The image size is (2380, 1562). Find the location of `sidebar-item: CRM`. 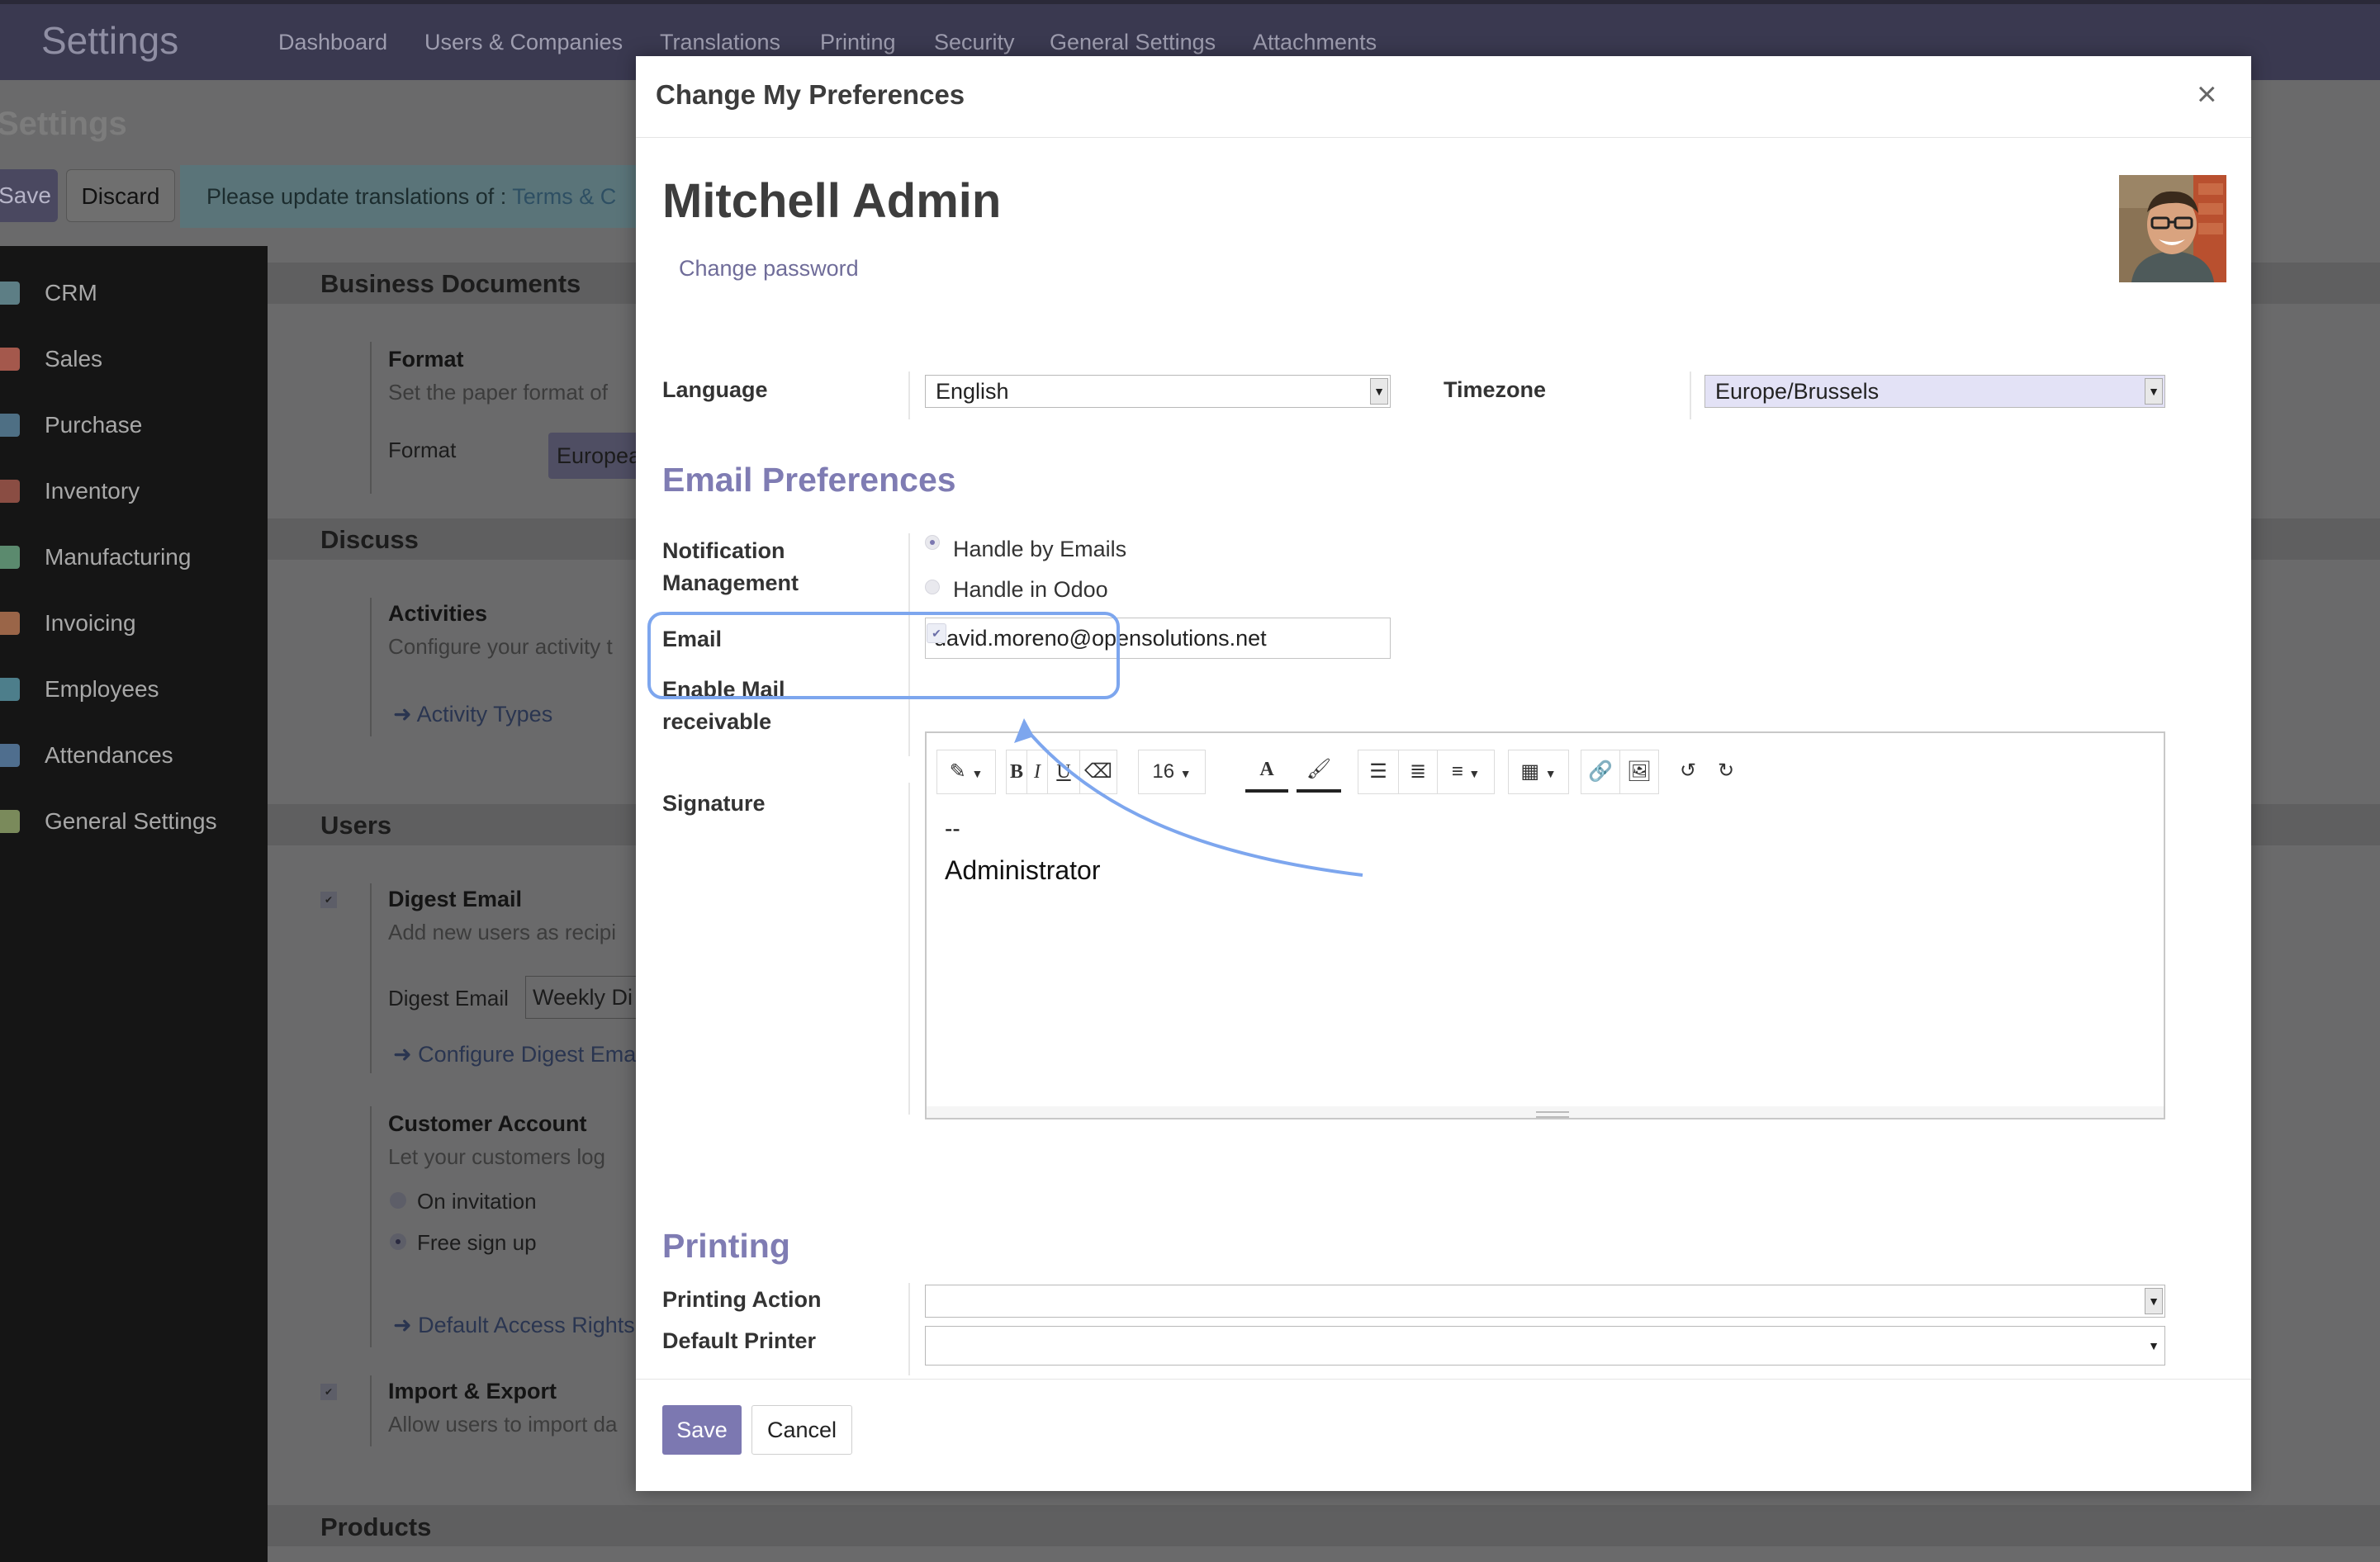

sidebar-item: CRM is located at coordinates (134, 293).